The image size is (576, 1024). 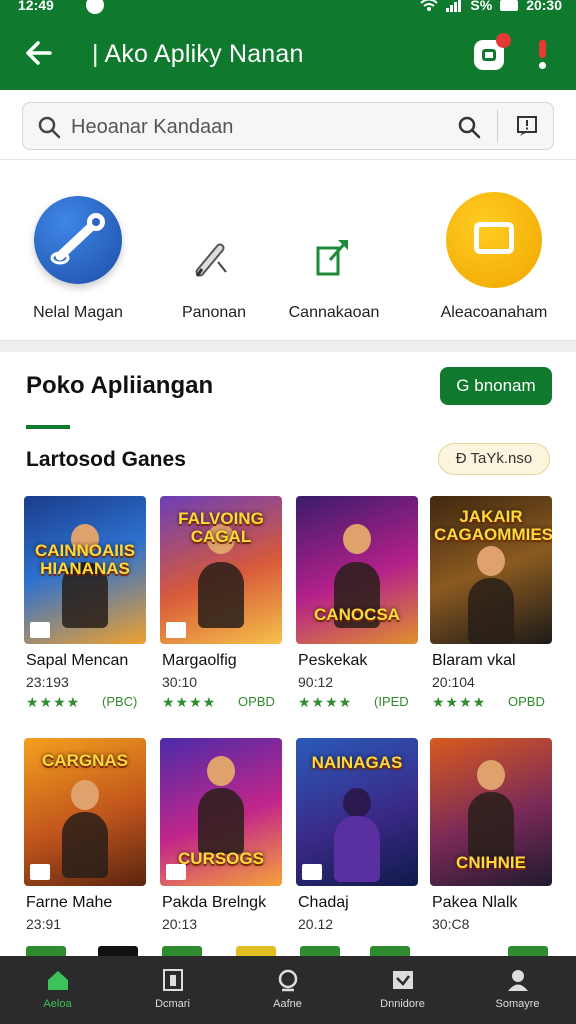 What do you see at coordinates (403, 980) in the screenshot?
I see `image-icon` at bounding box center [403, 980].